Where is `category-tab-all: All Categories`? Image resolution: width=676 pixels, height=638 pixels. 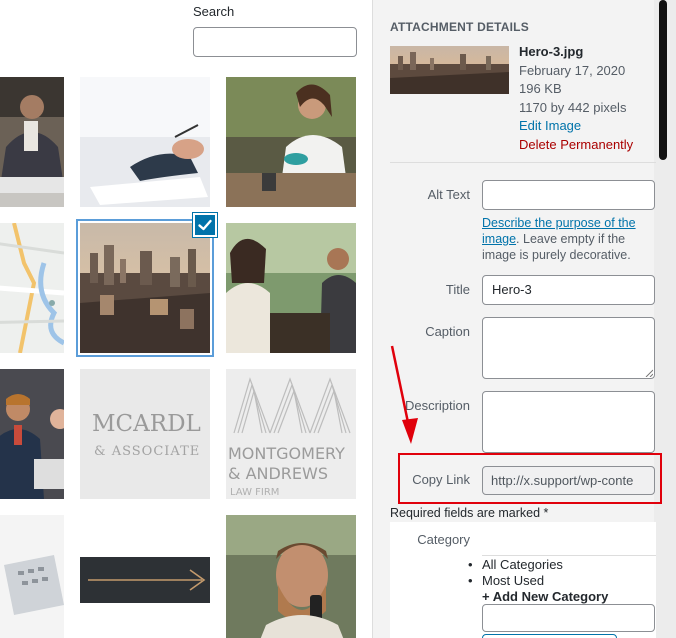 category-tab-all: All Categories is located at coordinates (538, 565).